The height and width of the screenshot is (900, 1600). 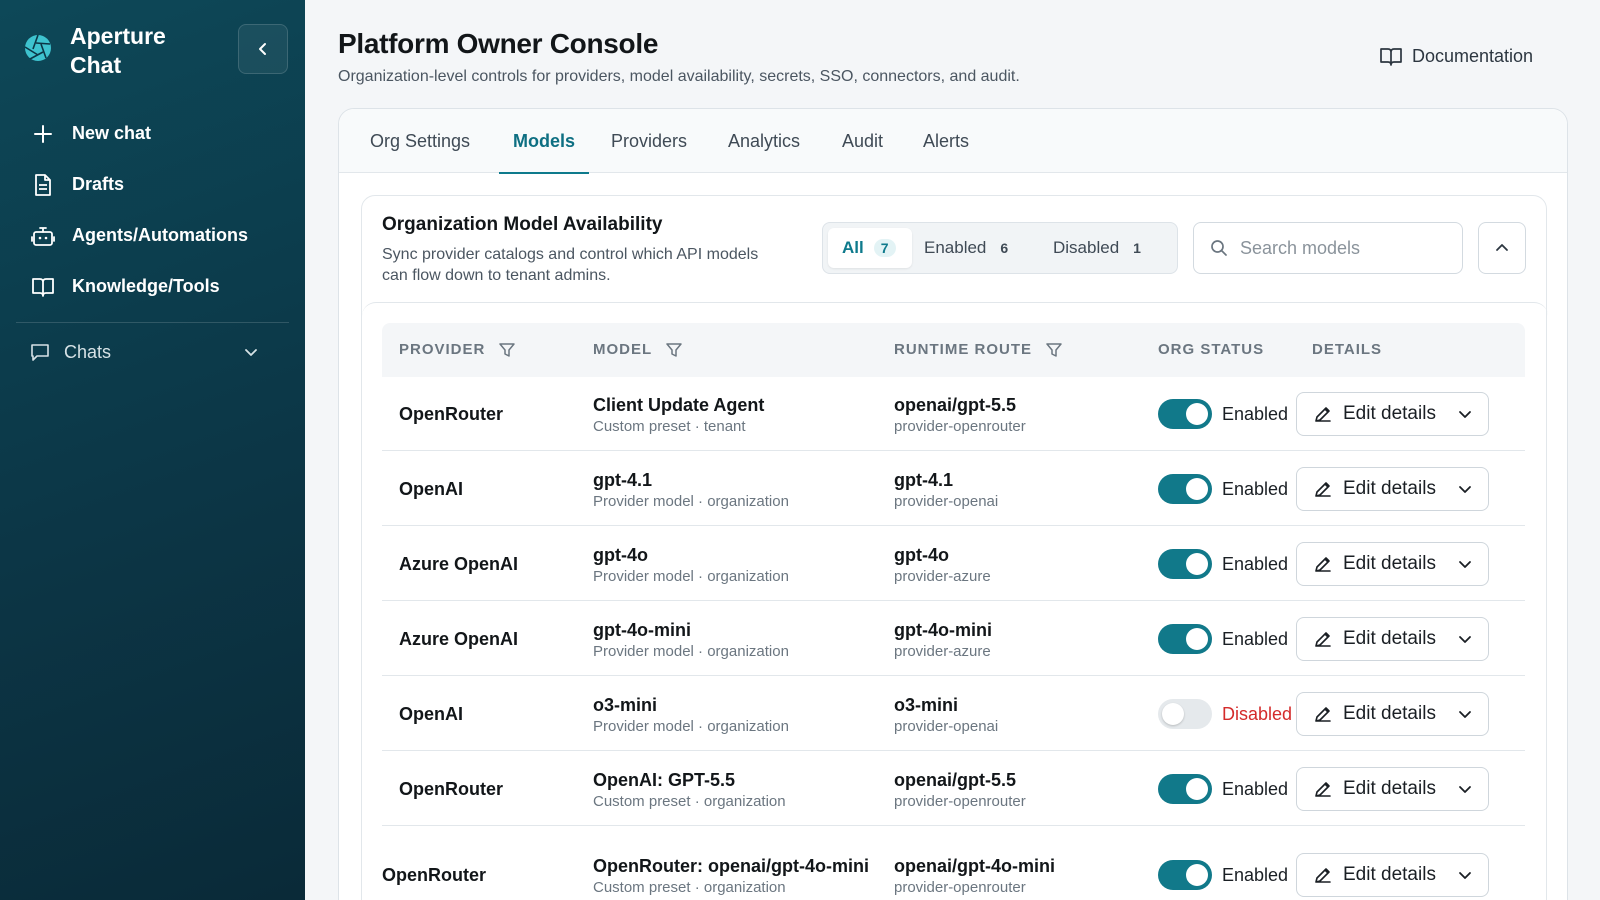 I want to click on filter-count: 6, so click(x=1004, y=248).